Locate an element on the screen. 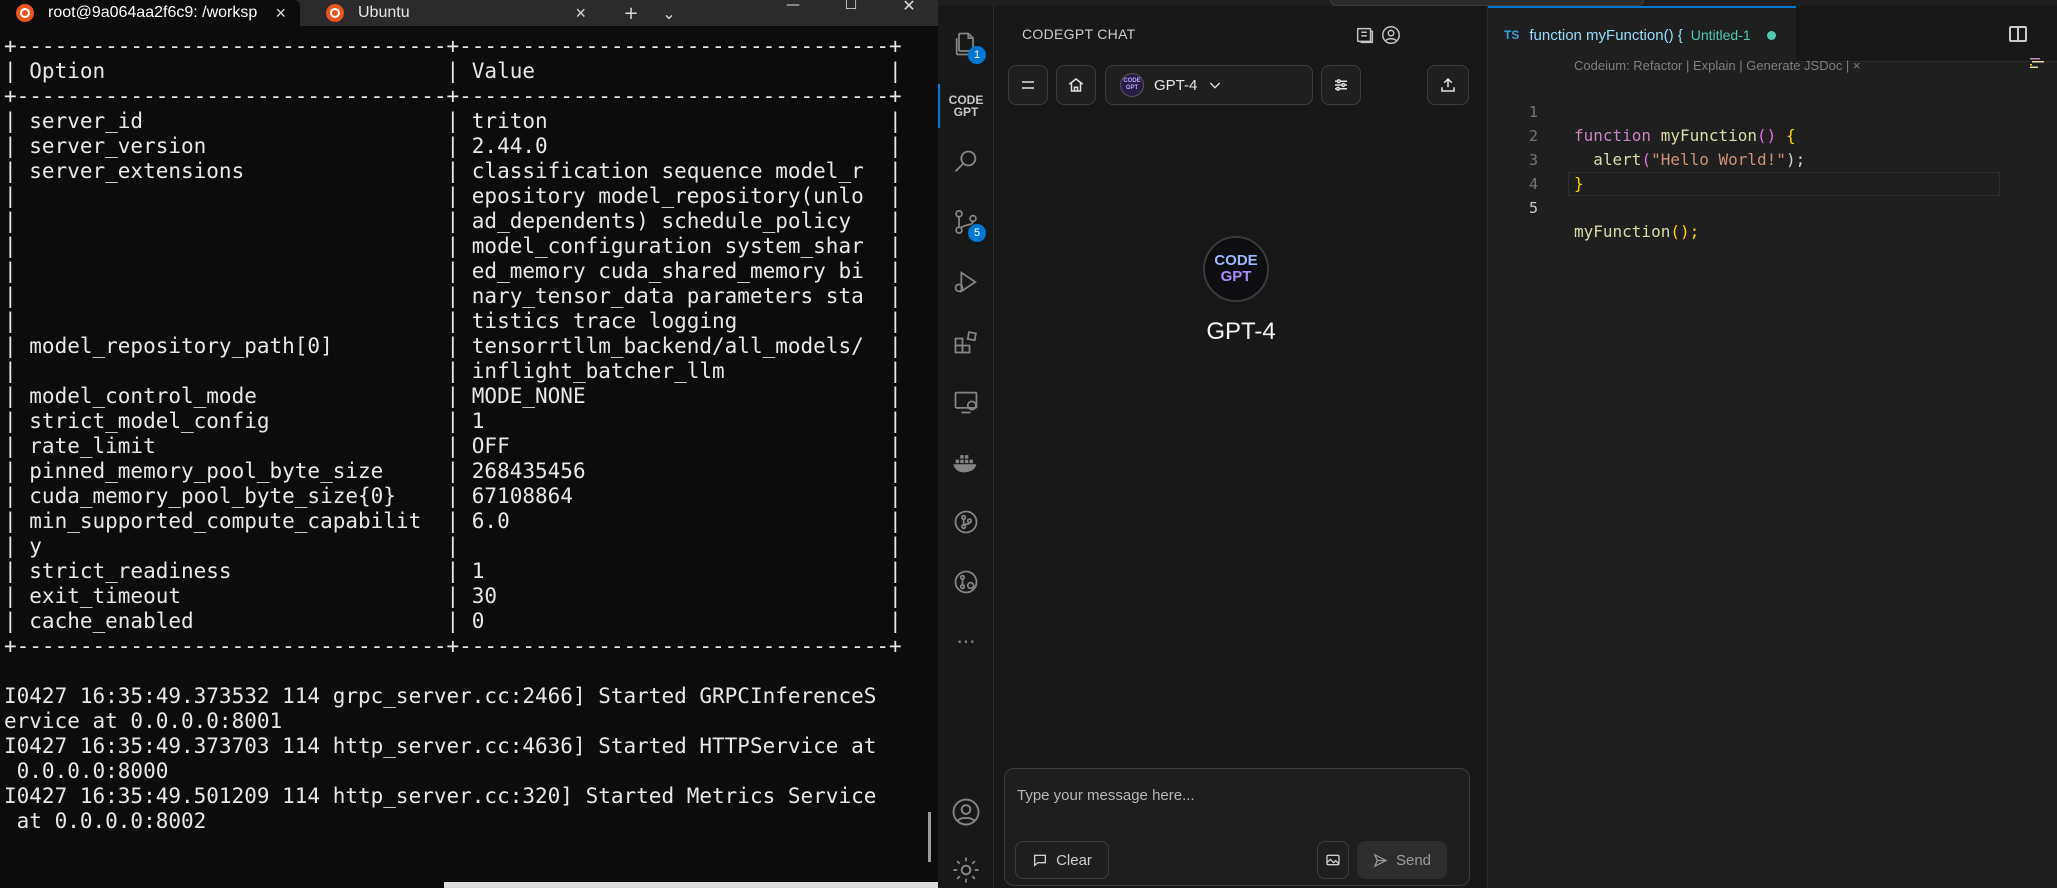  terminal-tab-root: root@9a064aa2f6c9: /worksp × is located at coordinates (150, 13).